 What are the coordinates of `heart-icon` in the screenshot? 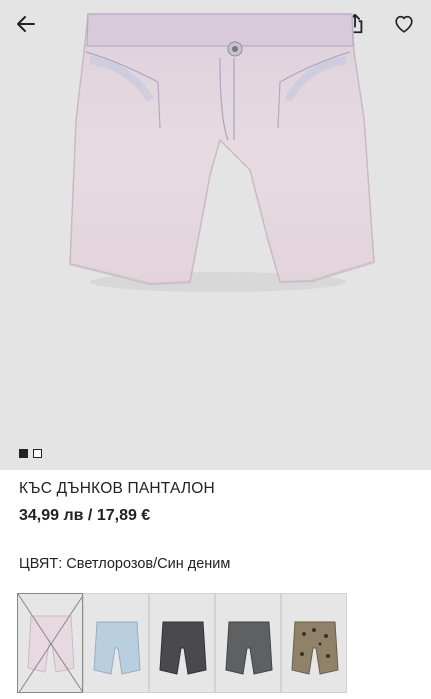 It's located at (404, 24).